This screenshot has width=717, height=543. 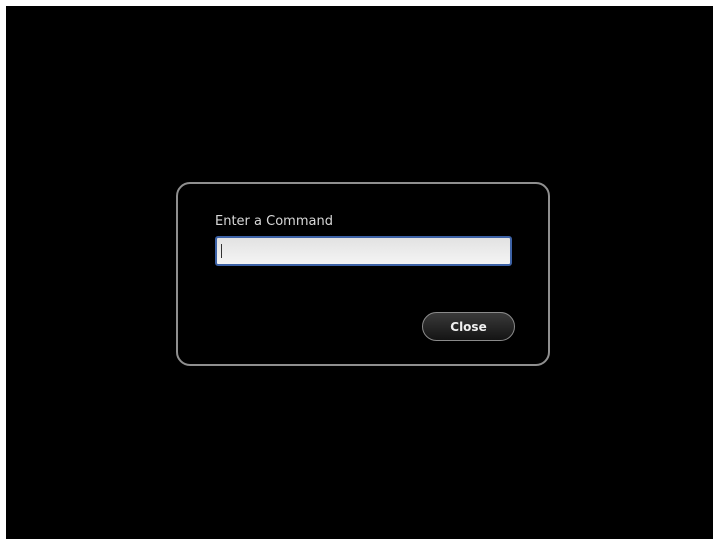 I want to click on close-button: Close, so click(x=468, y=326).